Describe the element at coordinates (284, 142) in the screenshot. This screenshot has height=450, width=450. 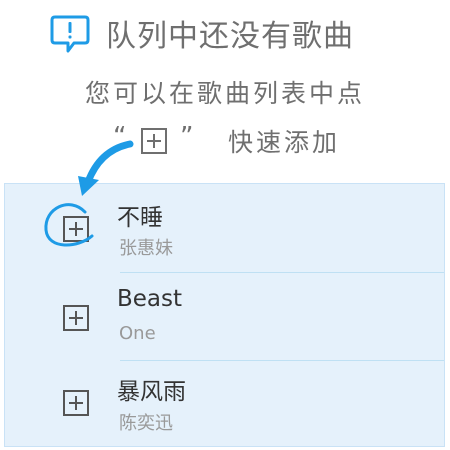
I see `hint-suffix: 快速添加` at that location.